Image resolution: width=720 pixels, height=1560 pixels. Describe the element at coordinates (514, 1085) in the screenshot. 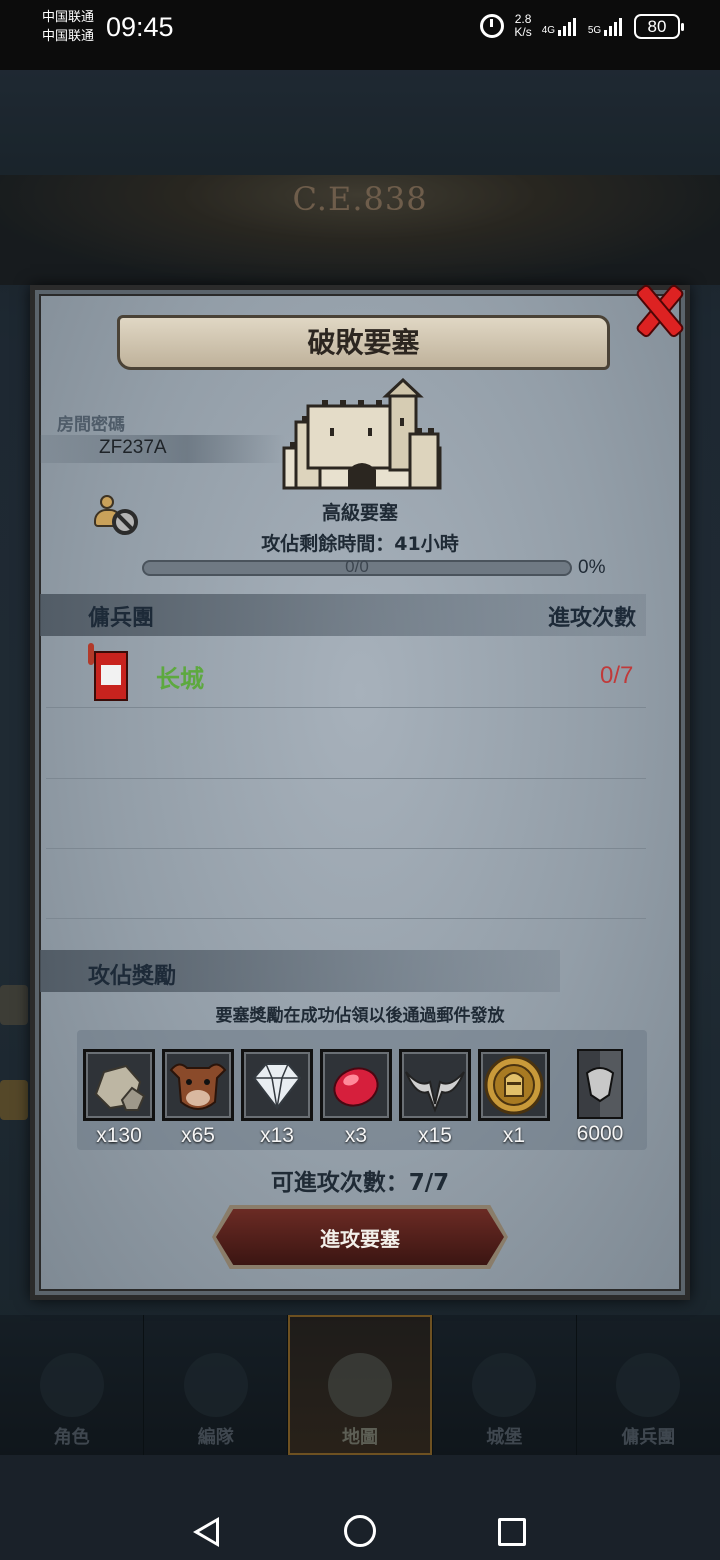

I see `gold-knight-medal-icon` at that location.